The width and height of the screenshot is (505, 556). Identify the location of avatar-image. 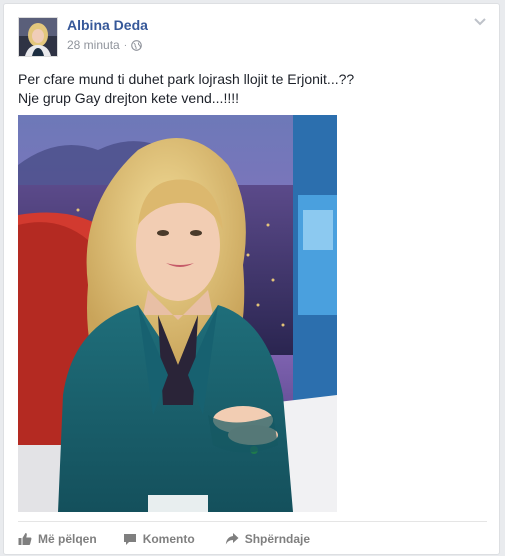
(38, 37).